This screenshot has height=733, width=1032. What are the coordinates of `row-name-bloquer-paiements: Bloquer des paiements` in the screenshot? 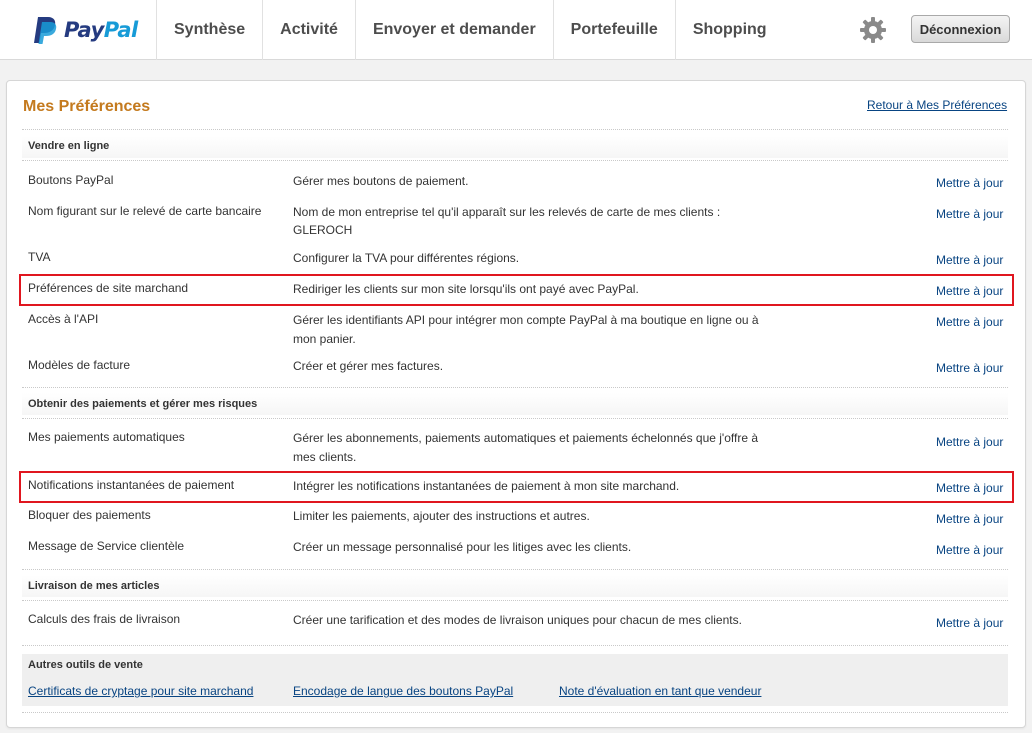 It's located at (89, 515).